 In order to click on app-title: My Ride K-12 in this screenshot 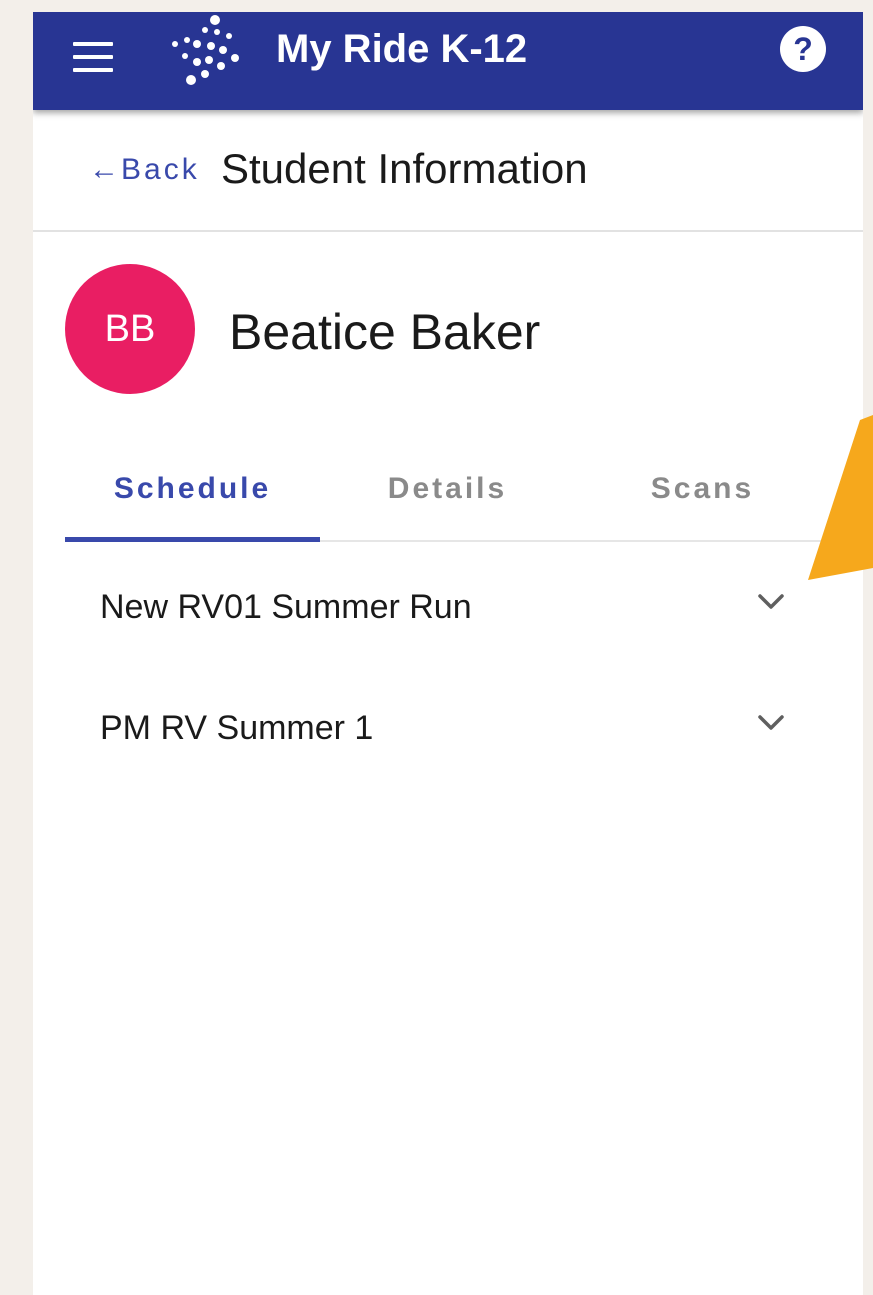, I will do `click(402, 49)`.